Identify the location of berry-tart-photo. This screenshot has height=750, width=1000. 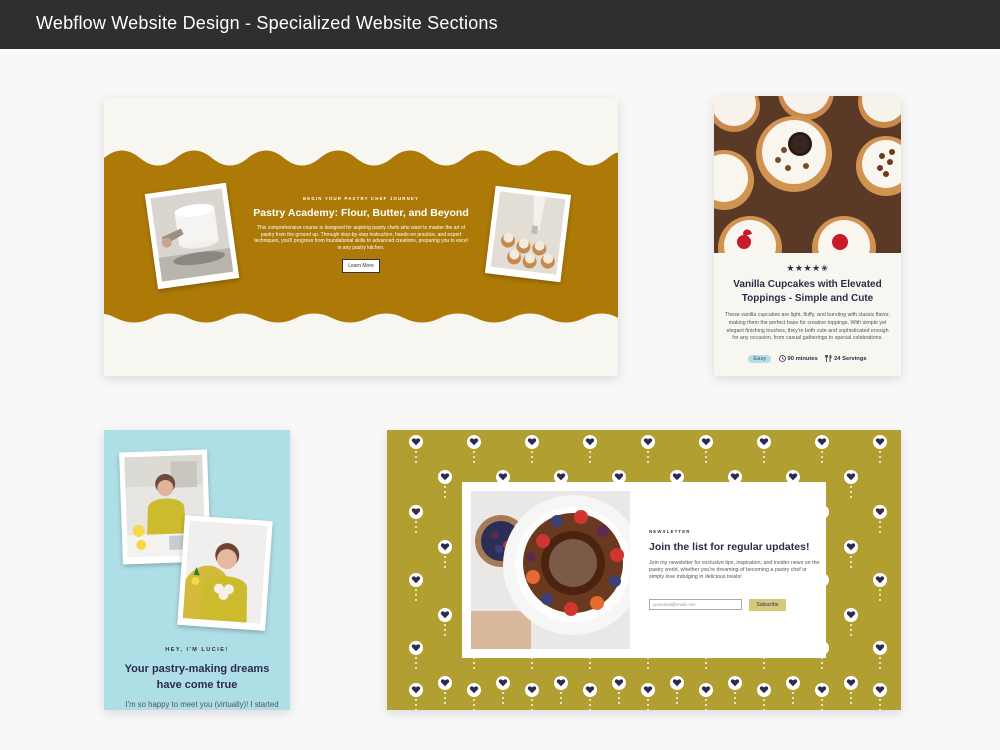
(550, 570).